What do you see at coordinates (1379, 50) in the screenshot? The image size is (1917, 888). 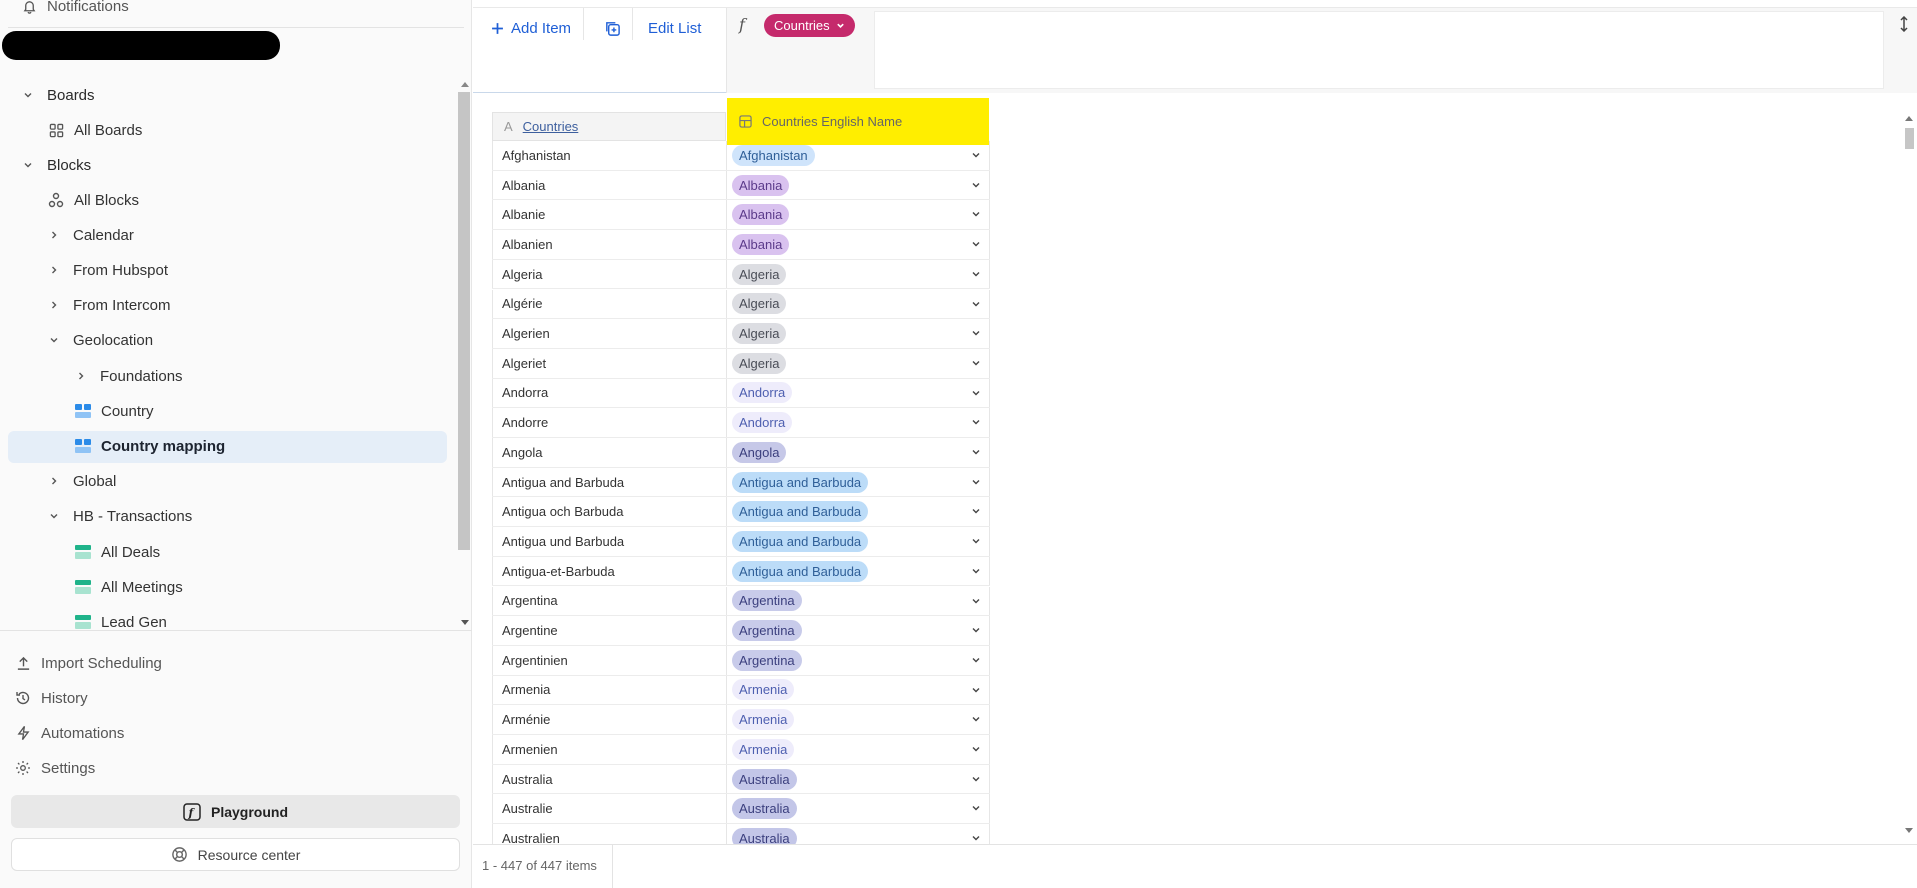 I see `formula-input` at bounding box center [1379, 50].